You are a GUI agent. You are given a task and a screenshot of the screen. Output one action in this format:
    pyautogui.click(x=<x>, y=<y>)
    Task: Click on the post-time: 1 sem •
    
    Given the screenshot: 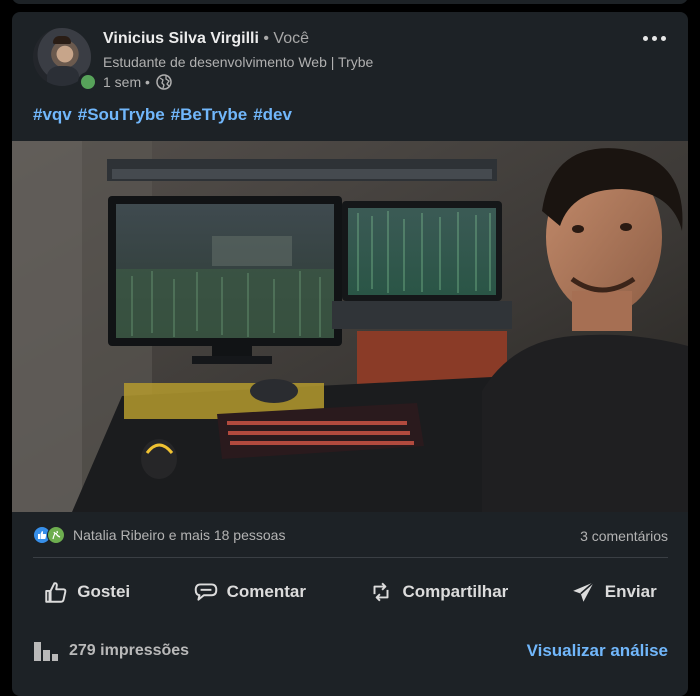 What is the action you would take?
    pyautogui.click(x=126, y=82)
    